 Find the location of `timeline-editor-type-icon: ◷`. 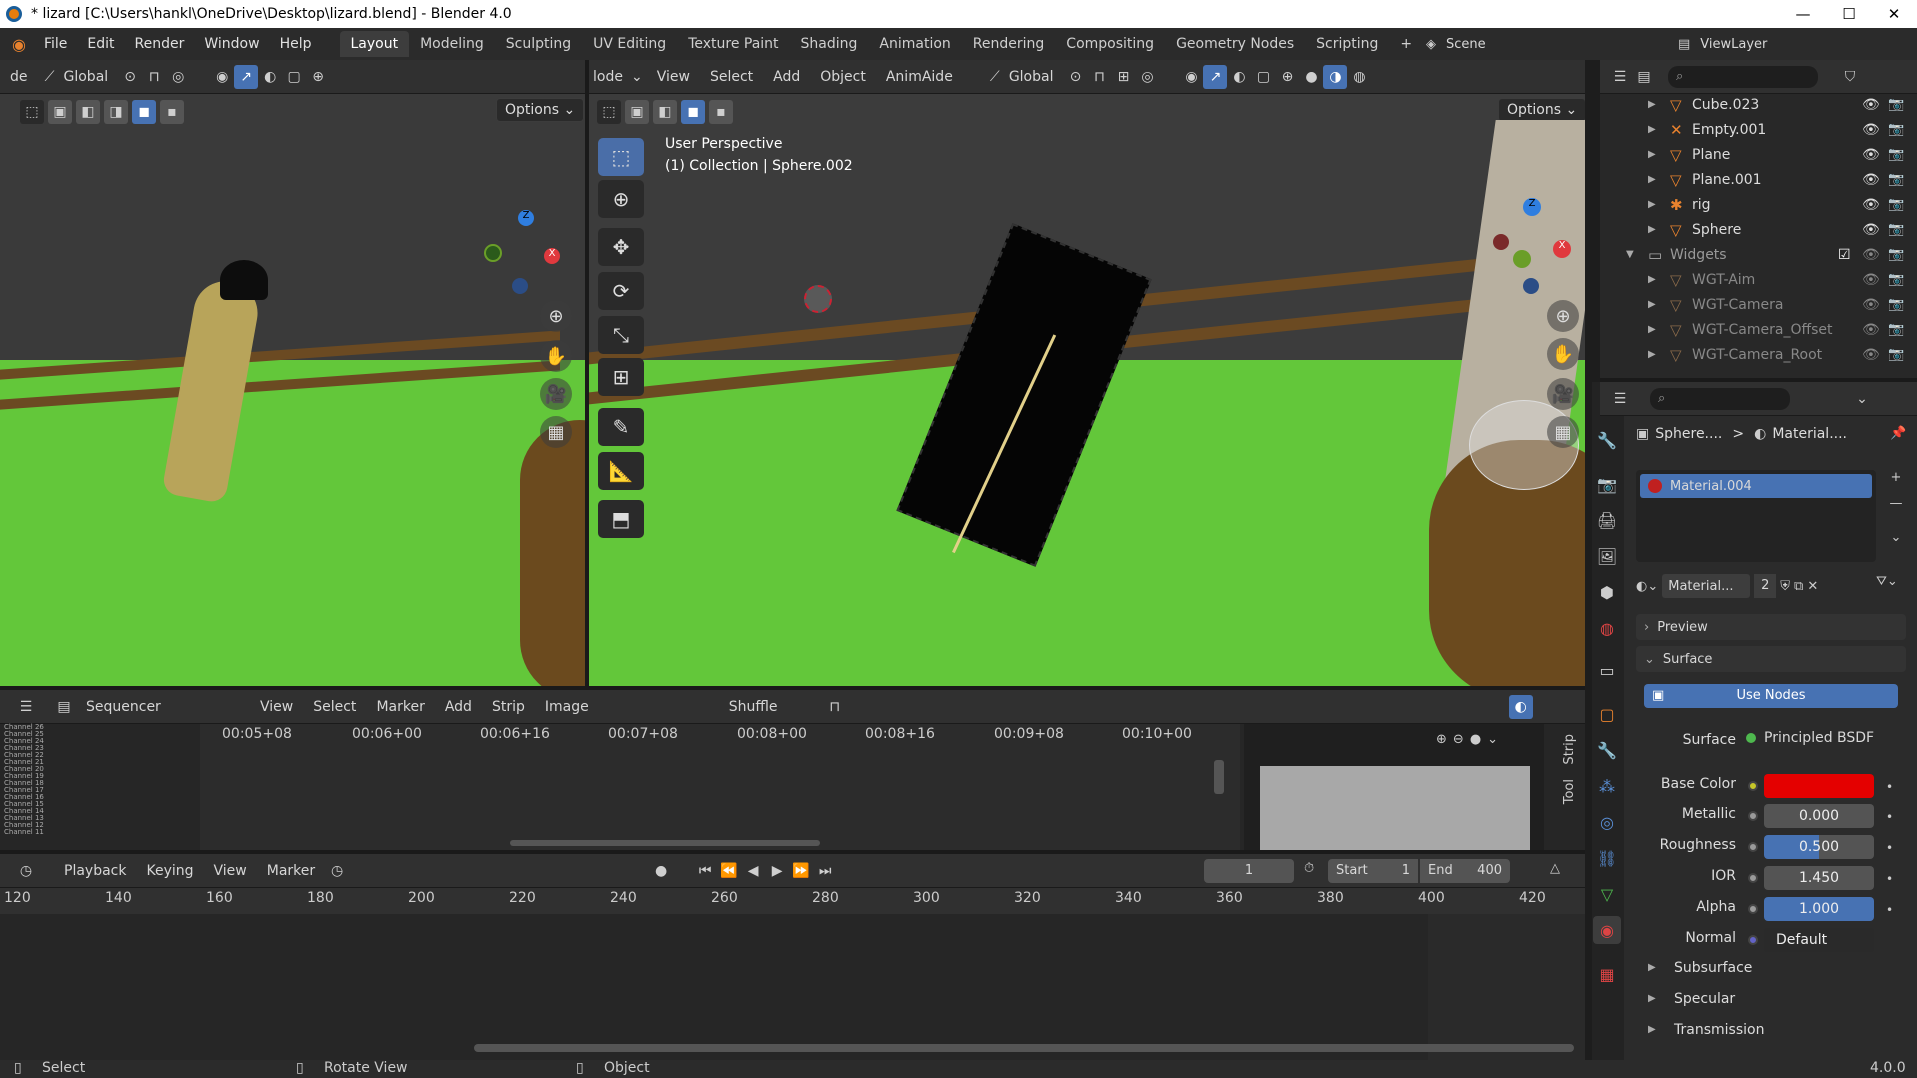

timeline-editor-type-icon: ◷ is located at coordinates (26, 871).